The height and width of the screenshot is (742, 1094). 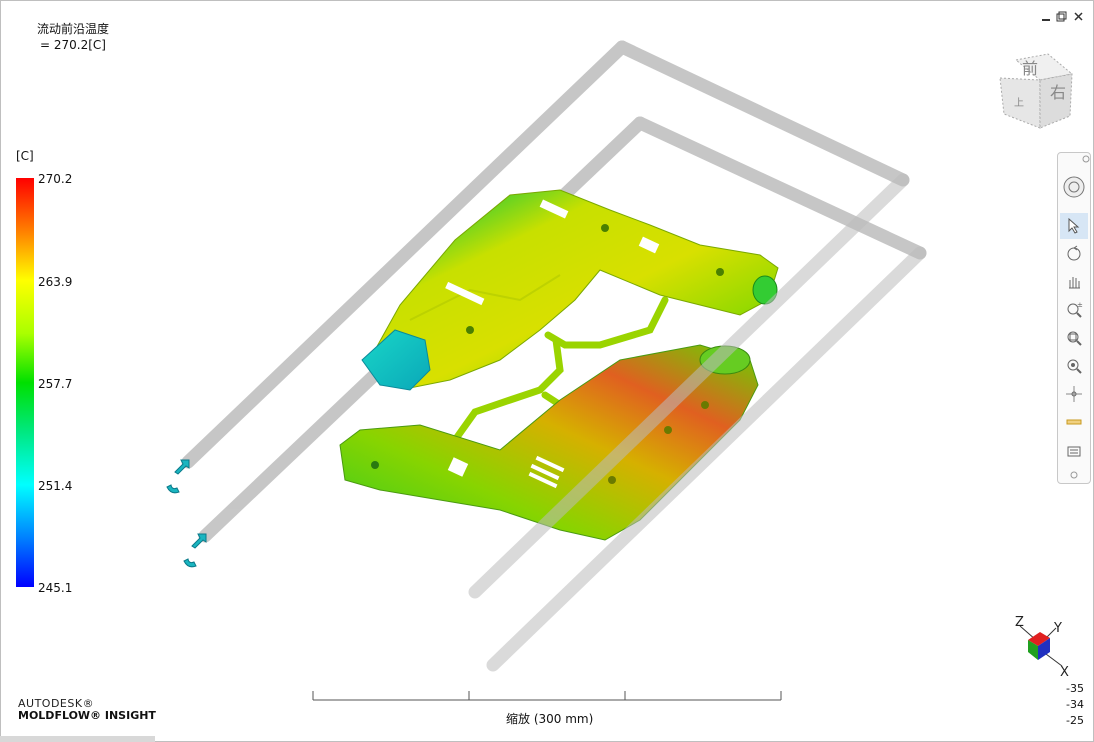 What do you see at coordinates (1061, 16) in the screenshot?
I see `restore-icon` at bounding box center [1061, 16].